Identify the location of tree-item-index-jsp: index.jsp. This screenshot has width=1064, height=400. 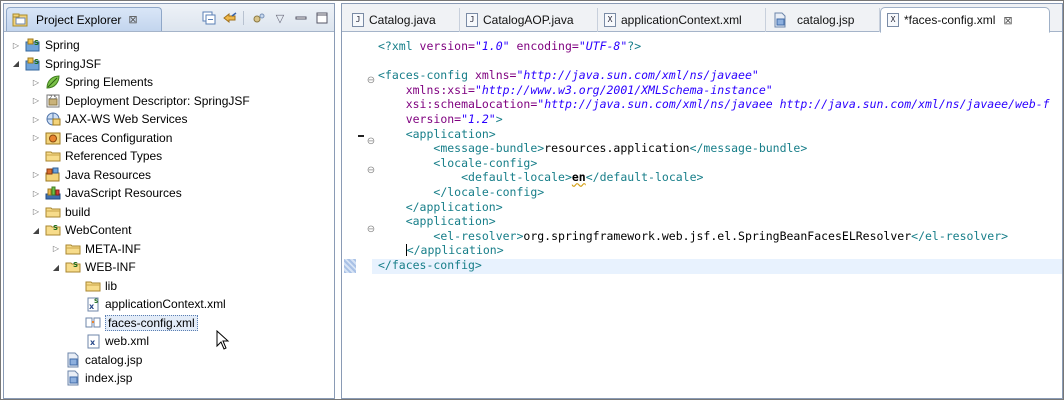
(169, 378).